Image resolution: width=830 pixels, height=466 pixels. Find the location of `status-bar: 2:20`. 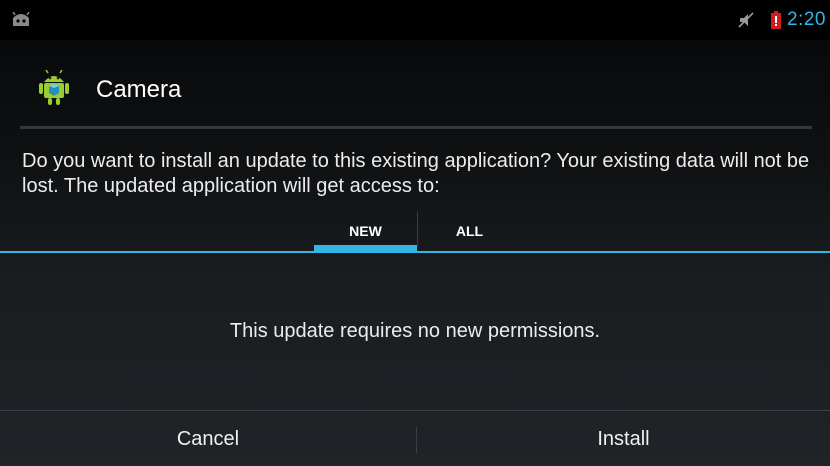

status-bar: 2:20 is located at coordinates (415, 20).